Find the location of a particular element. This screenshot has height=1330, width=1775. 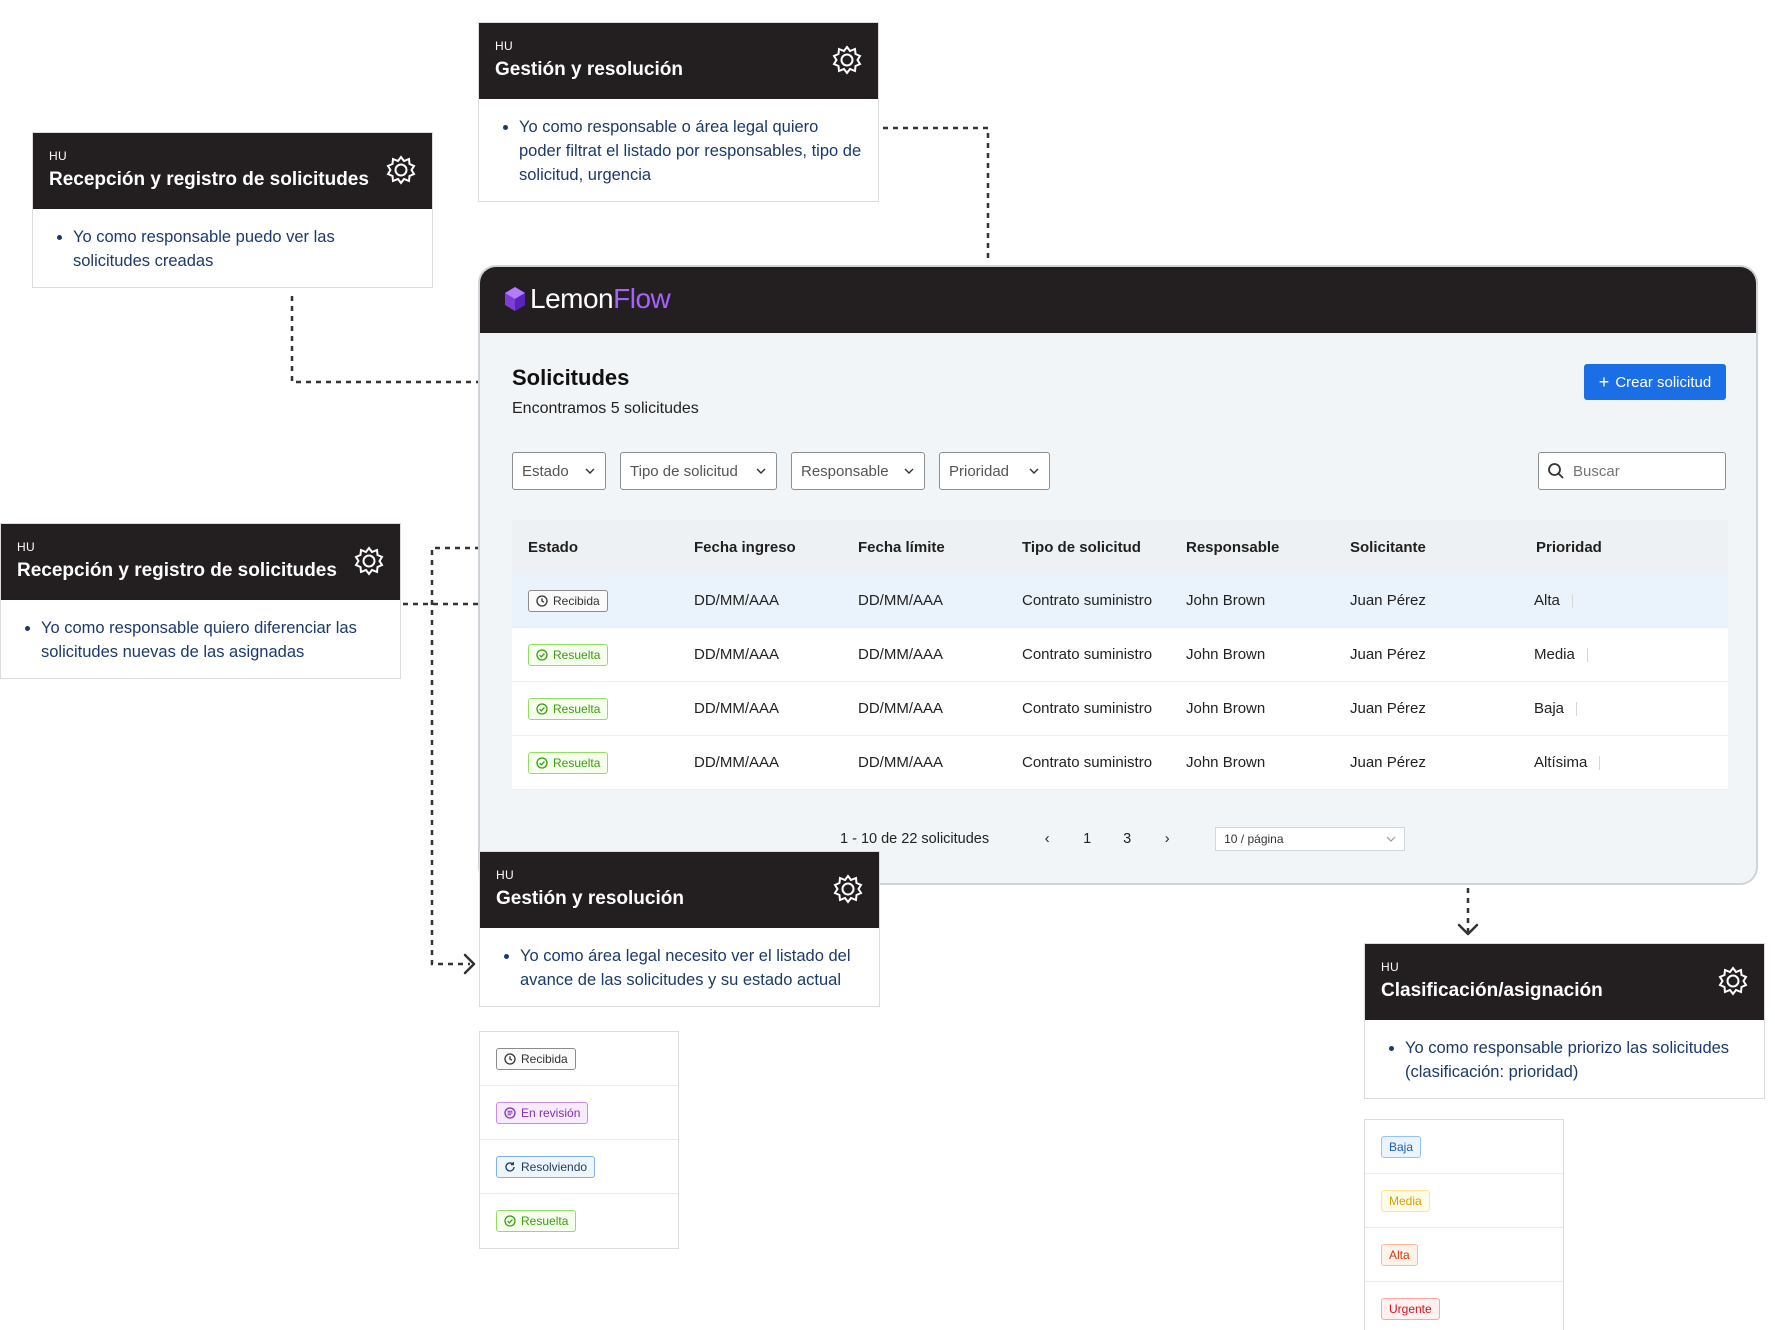

status-badge-alta: Alta is located at coordinates (1399, 1254).